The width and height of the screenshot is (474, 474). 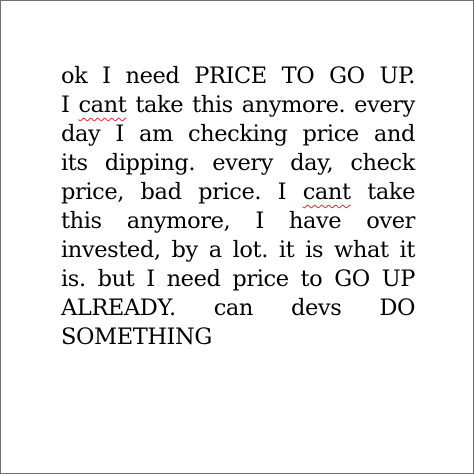 What do you see at coordinates (382, 192) in the screenshot?
I see `text-span: take` at bounding box center [382, 192].